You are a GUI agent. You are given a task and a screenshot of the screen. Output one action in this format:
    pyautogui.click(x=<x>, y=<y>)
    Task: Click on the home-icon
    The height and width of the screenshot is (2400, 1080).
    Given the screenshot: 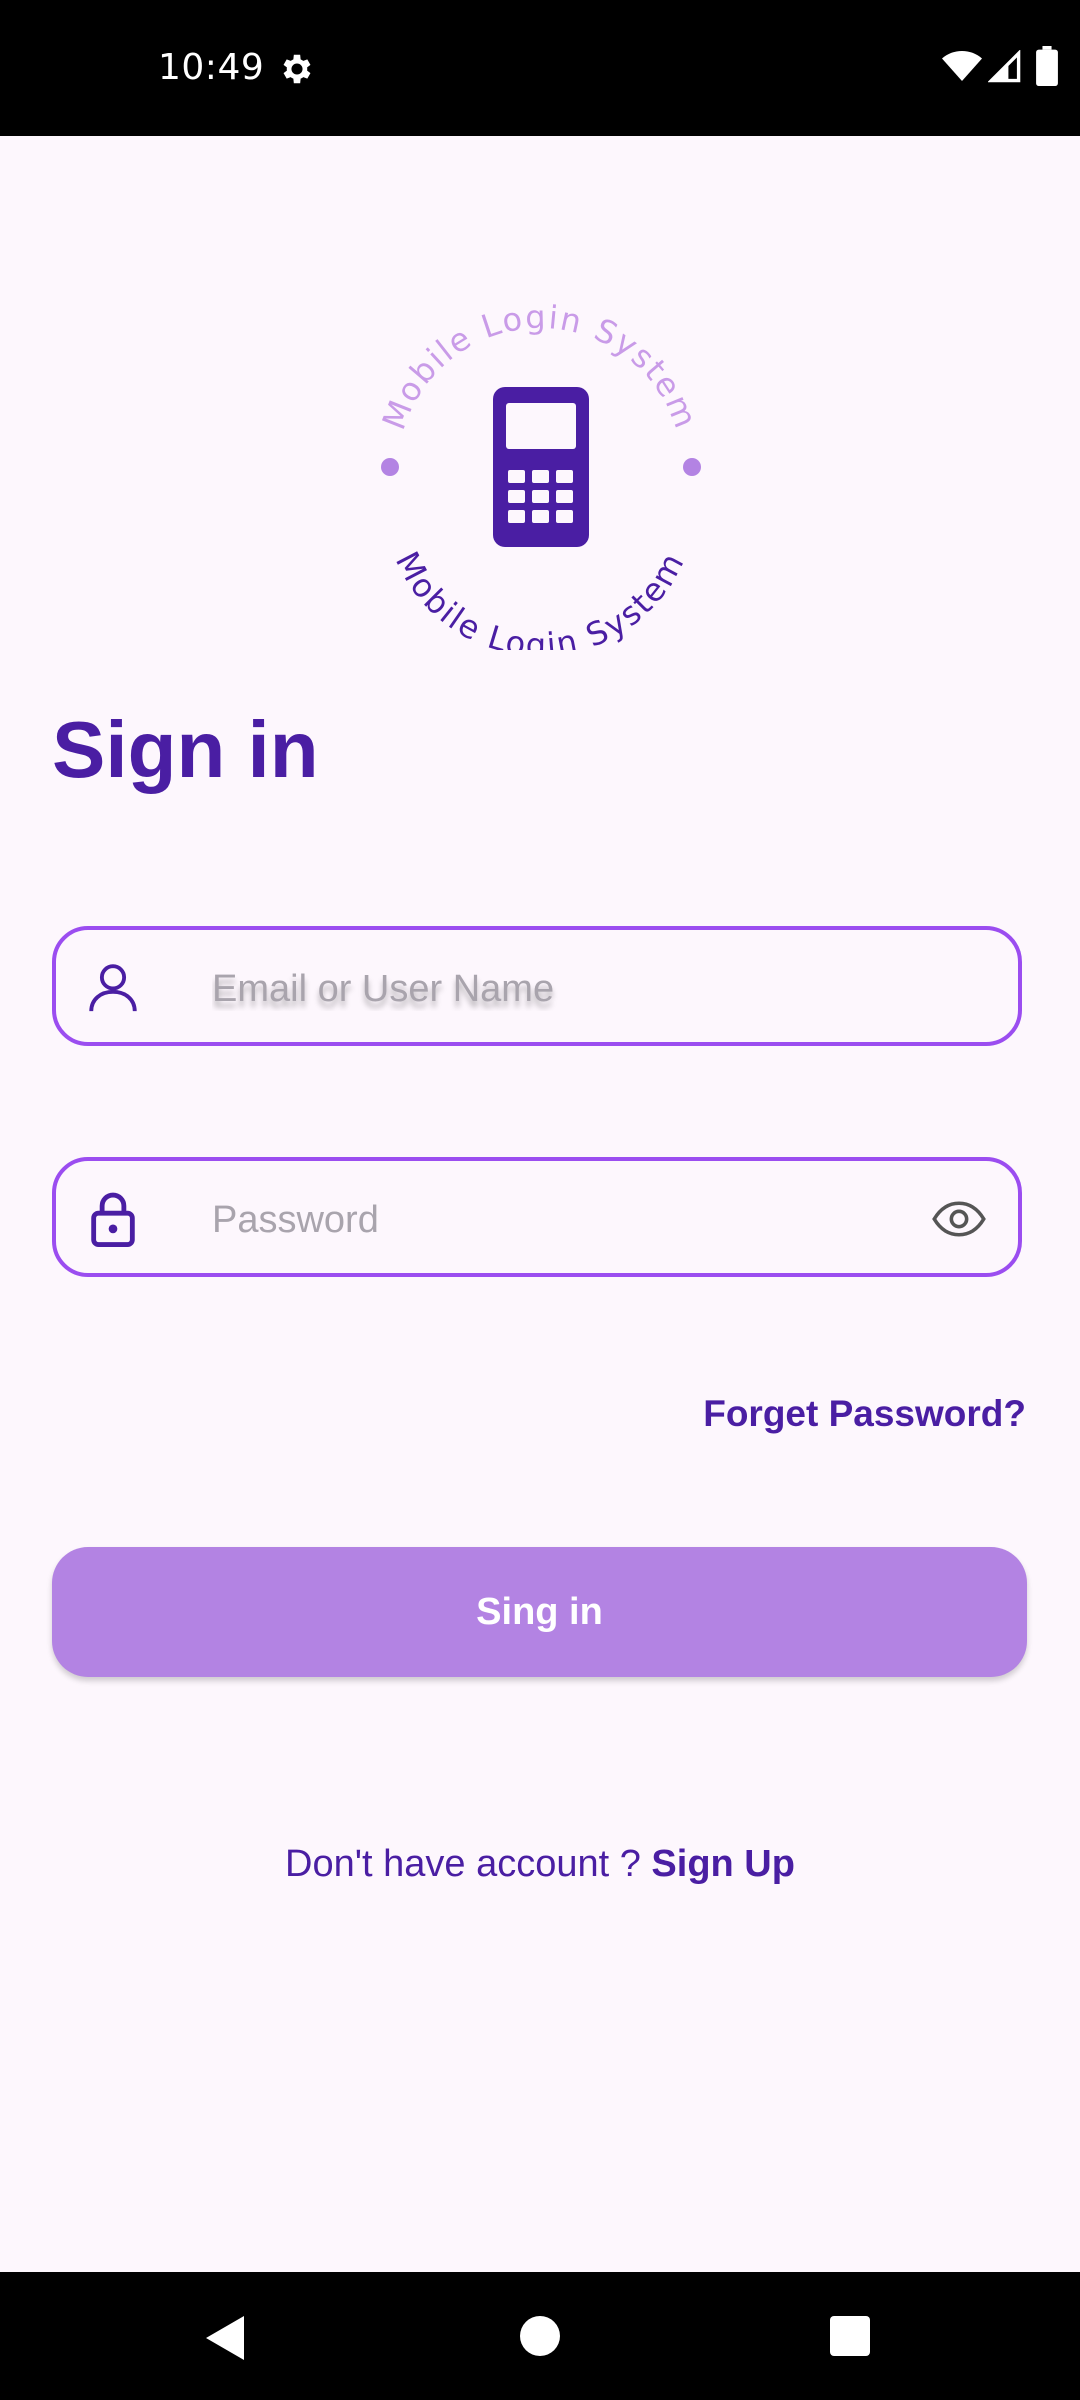 What is the action you would take?
    pyautogui.click(x=540, y=2336)
    